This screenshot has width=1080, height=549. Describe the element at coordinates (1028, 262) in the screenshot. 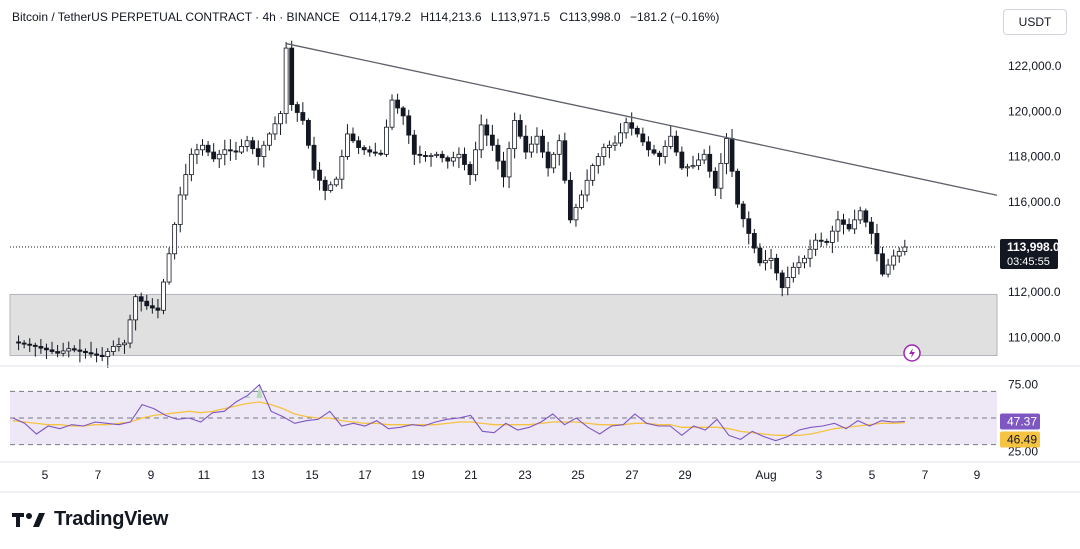

I see `countdown-label: 03:45:55` at that location.